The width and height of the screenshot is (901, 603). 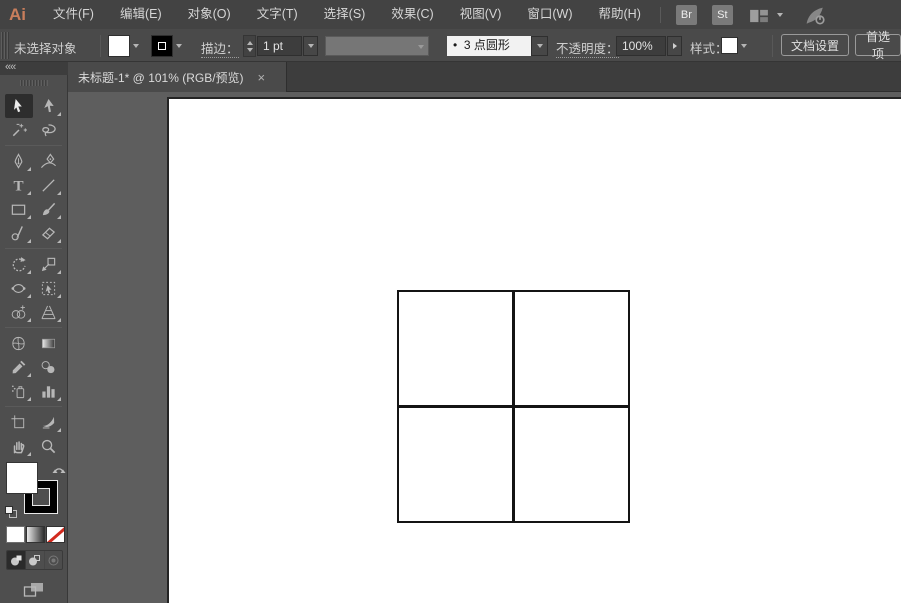 I want to click on paintbrush-tool, so click(x=49, y=209).